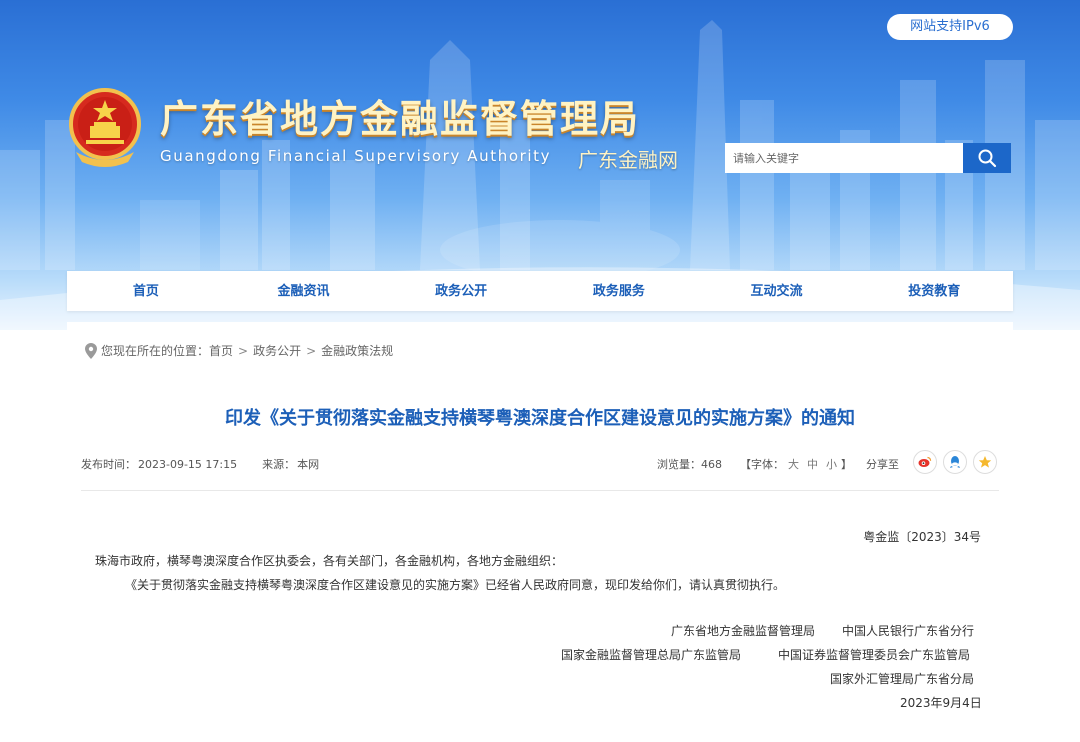 The height and width of the screenshot is (742, 1080). Describe the element at coordinates (461, 291) in the screenshot. I see `nav-item-government-affairs: 政务公开` at that location.